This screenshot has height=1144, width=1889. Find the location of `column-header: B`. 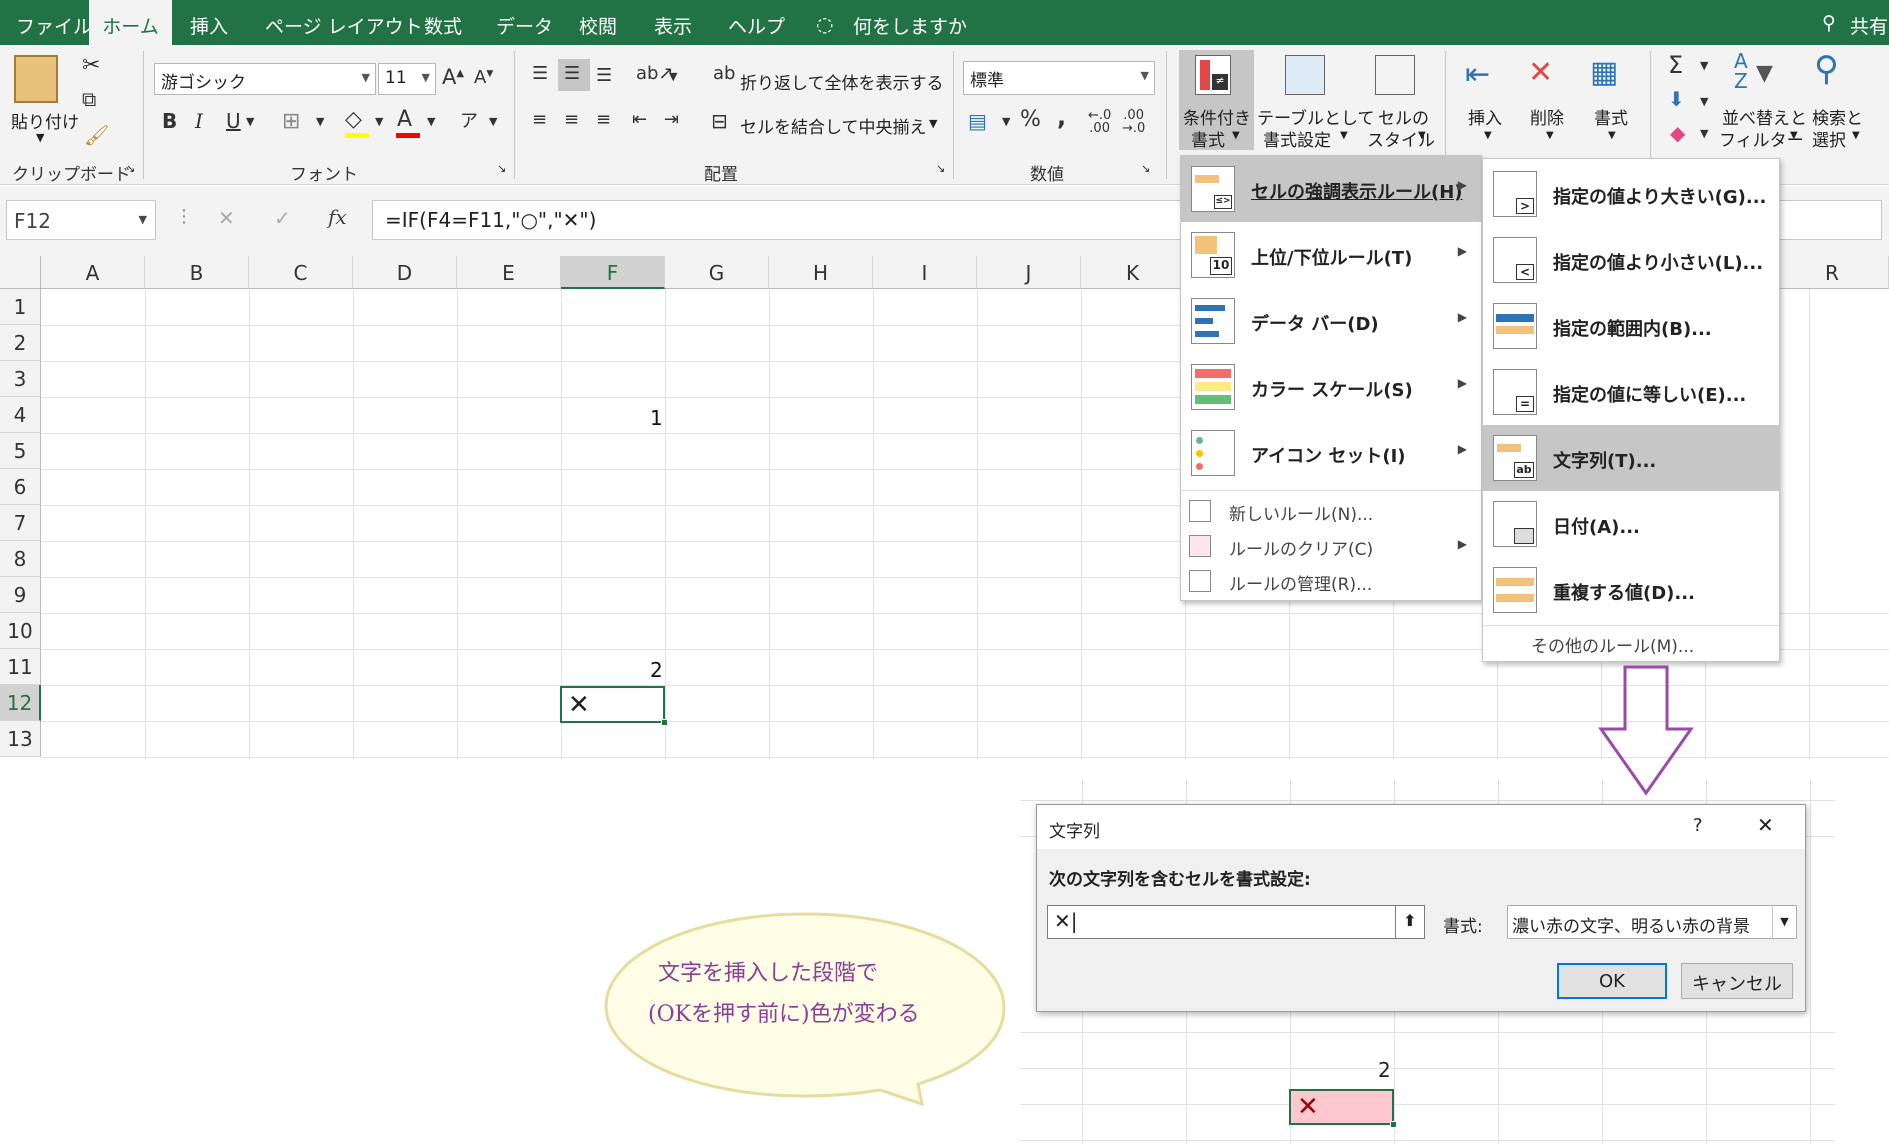

column-header: B is located at coordinates (197, 272).